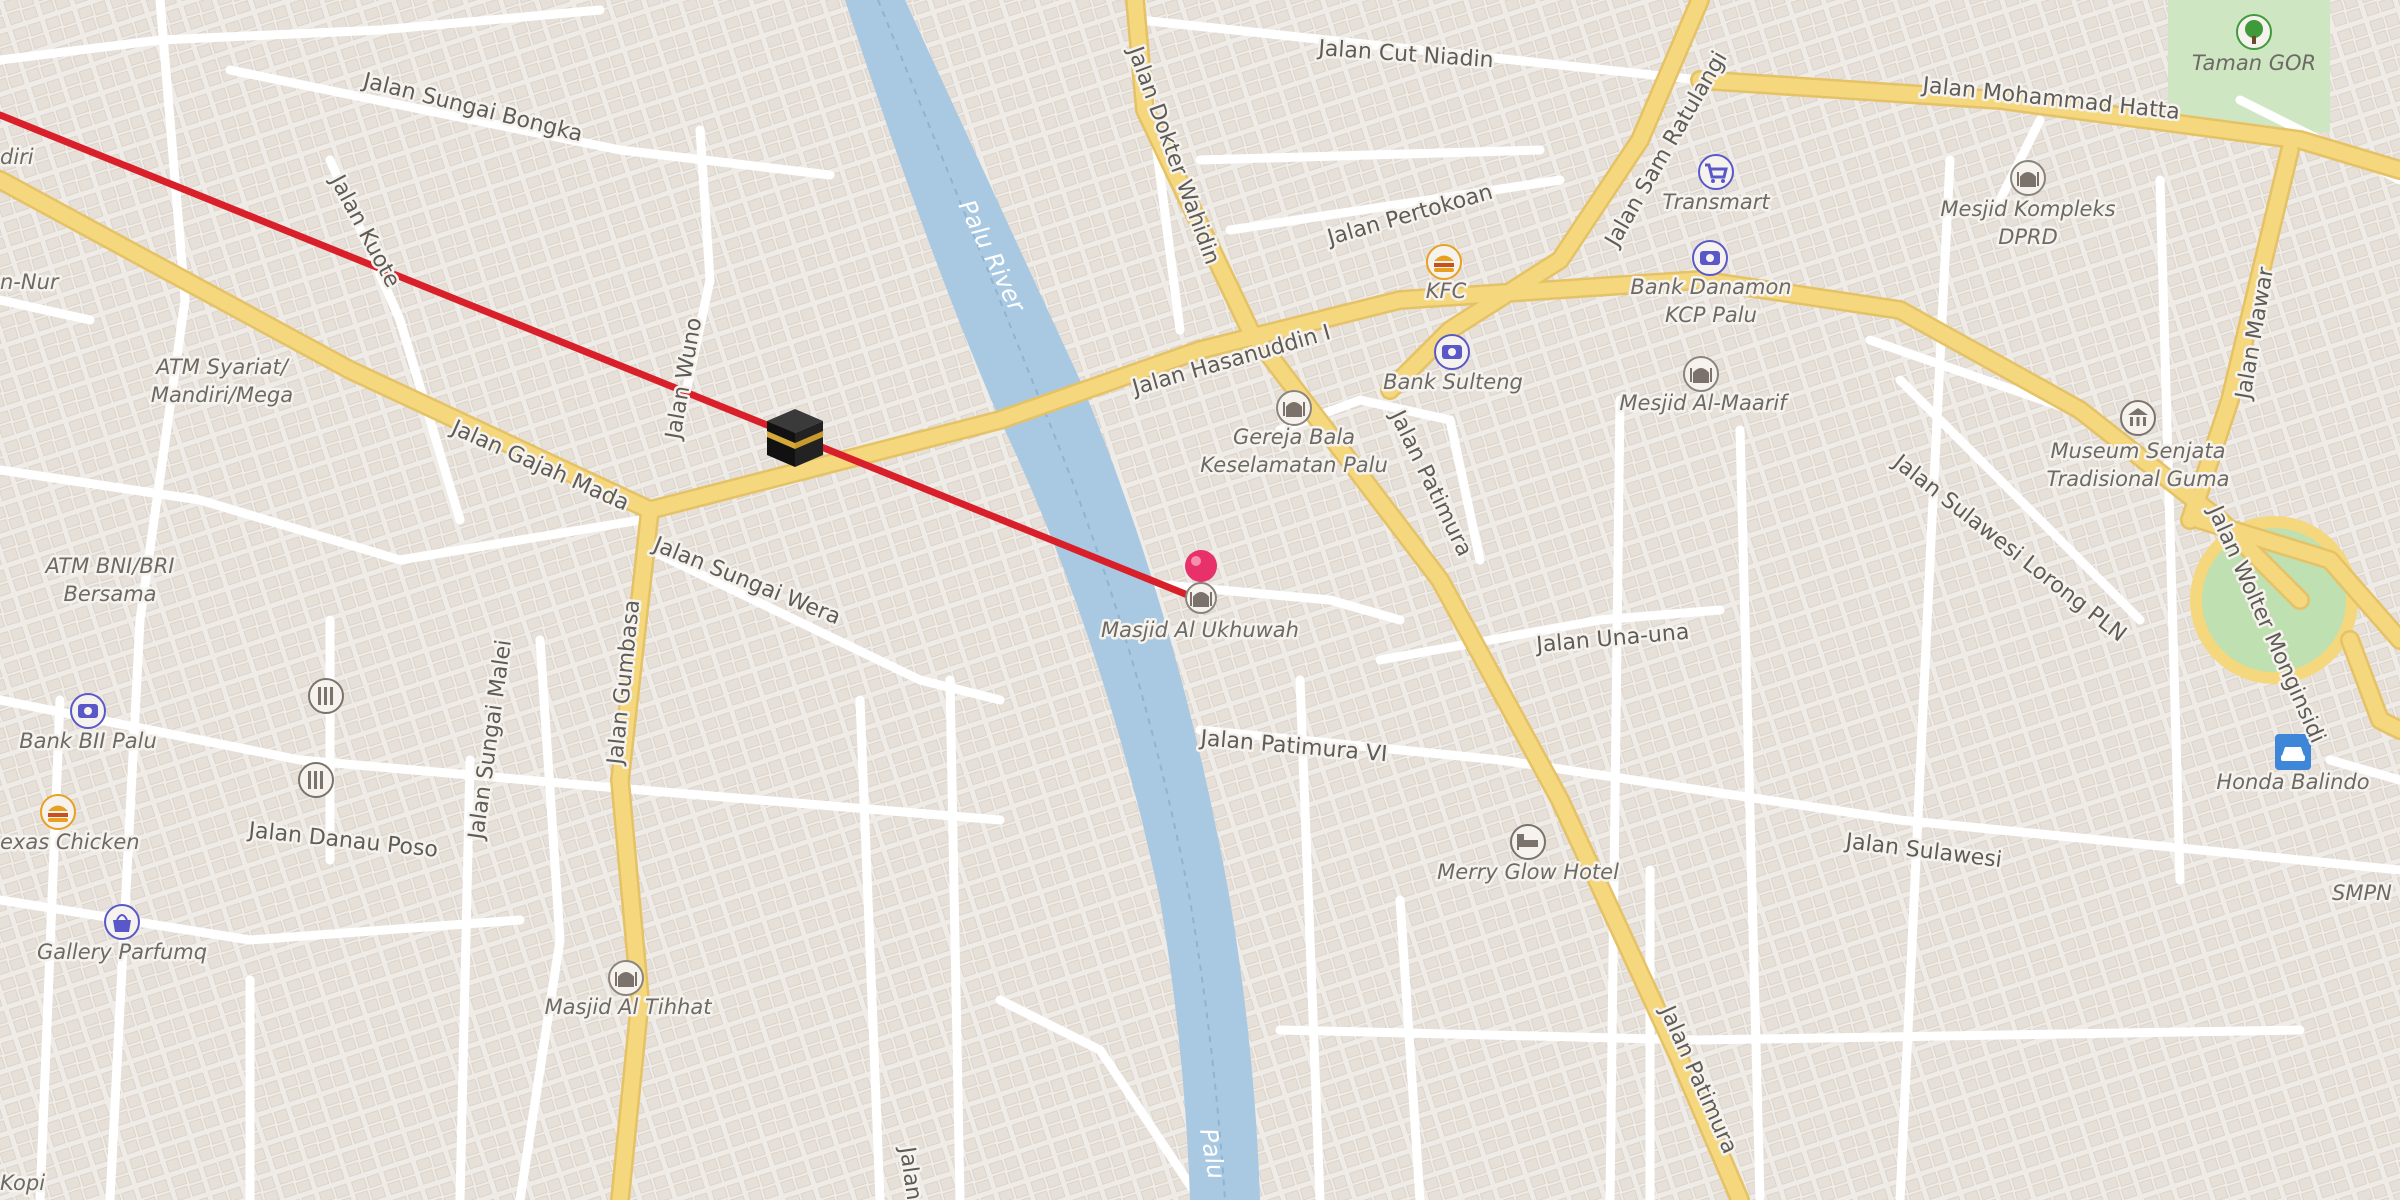  What do you see at coordinates (221, 395) in the screenshot?
I see `poi-label-atm-syariah-2: Mandiri/Mega` at bounding box center [221, 395].